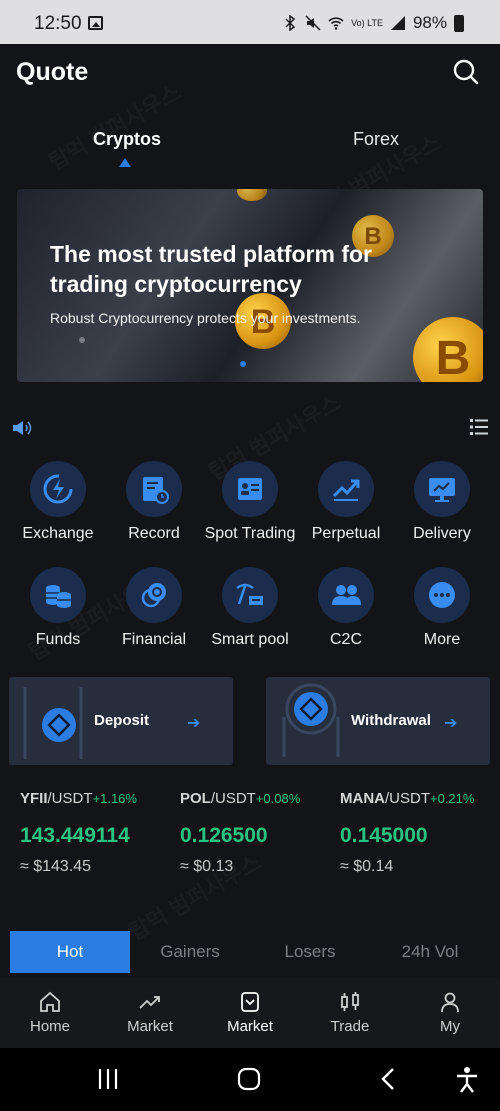 The height and width of the screenshot is (1111, 500). What do you see at coordinates (250, 489) in the screenshot?
I see `spot-trading-icon` at bounding box center [250, 489].